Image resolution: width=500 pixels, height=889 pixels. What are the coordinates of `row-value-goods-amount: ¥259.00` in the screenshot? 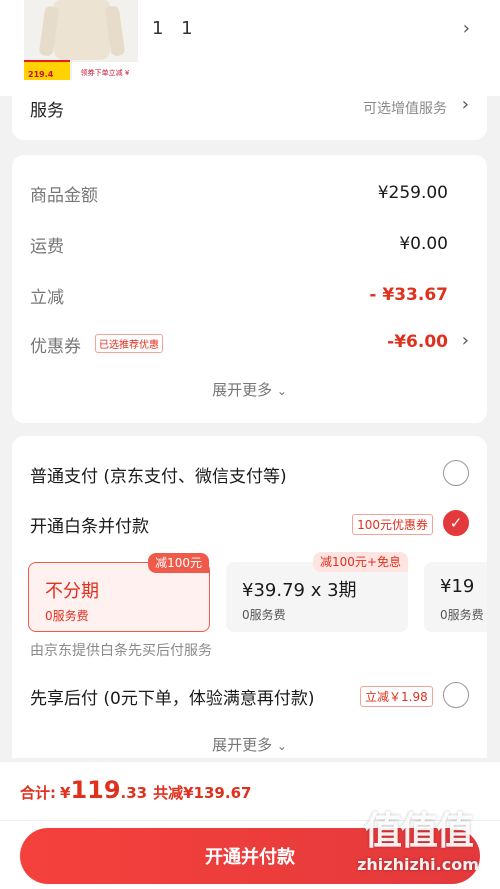 It's located at (412, 193).